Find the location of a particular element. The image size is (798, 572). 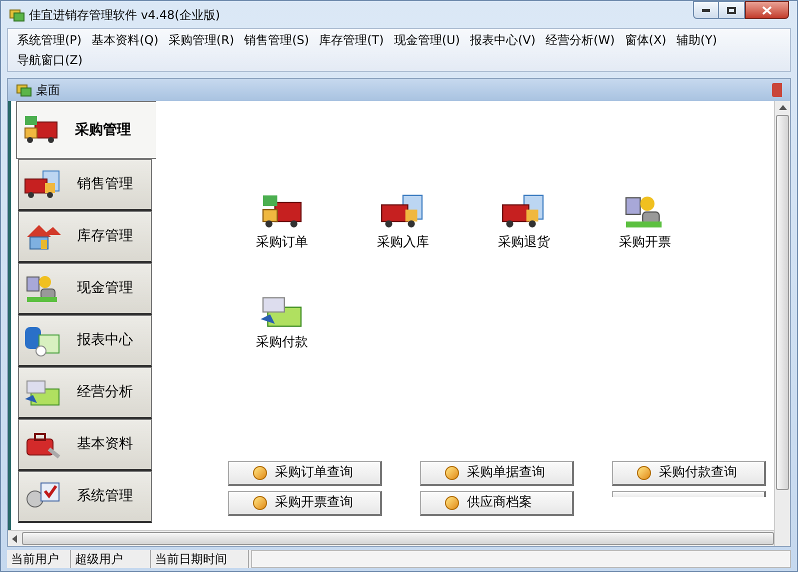

sidebar-tab: 系统管理 is located at coordinates (85, 497).